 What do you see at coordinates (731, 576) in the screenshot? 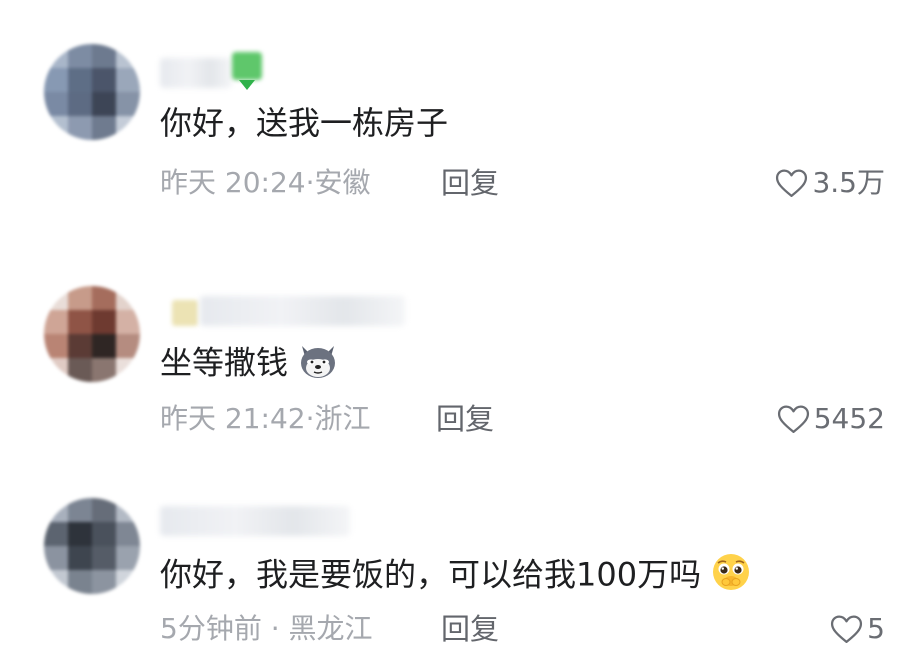
I see `pleading-face-emoji-icon` at bounding box center [731, 576].